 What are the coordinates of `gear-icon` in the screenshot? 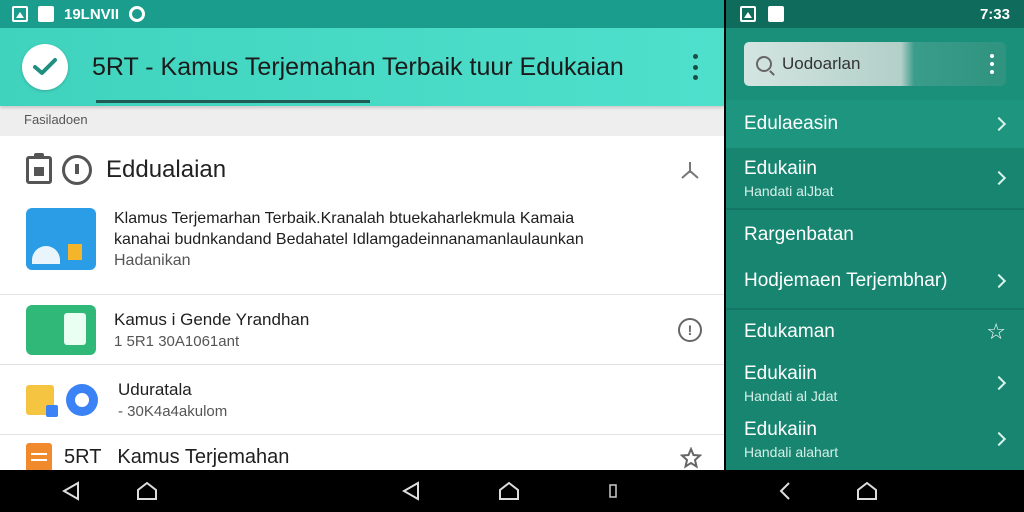 It's located at (137, 14).